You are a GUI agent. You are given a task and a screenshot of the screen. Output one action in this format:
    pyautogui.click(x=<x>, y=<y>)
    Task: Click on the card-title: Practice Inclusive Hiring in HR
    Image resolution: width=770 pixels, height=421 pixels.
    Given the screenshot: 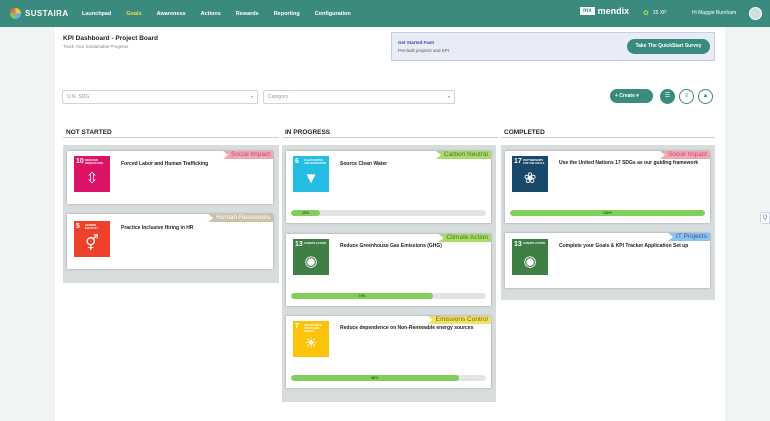 What is the action you would take?
    pyautogui.click(x=157, y=228)
    